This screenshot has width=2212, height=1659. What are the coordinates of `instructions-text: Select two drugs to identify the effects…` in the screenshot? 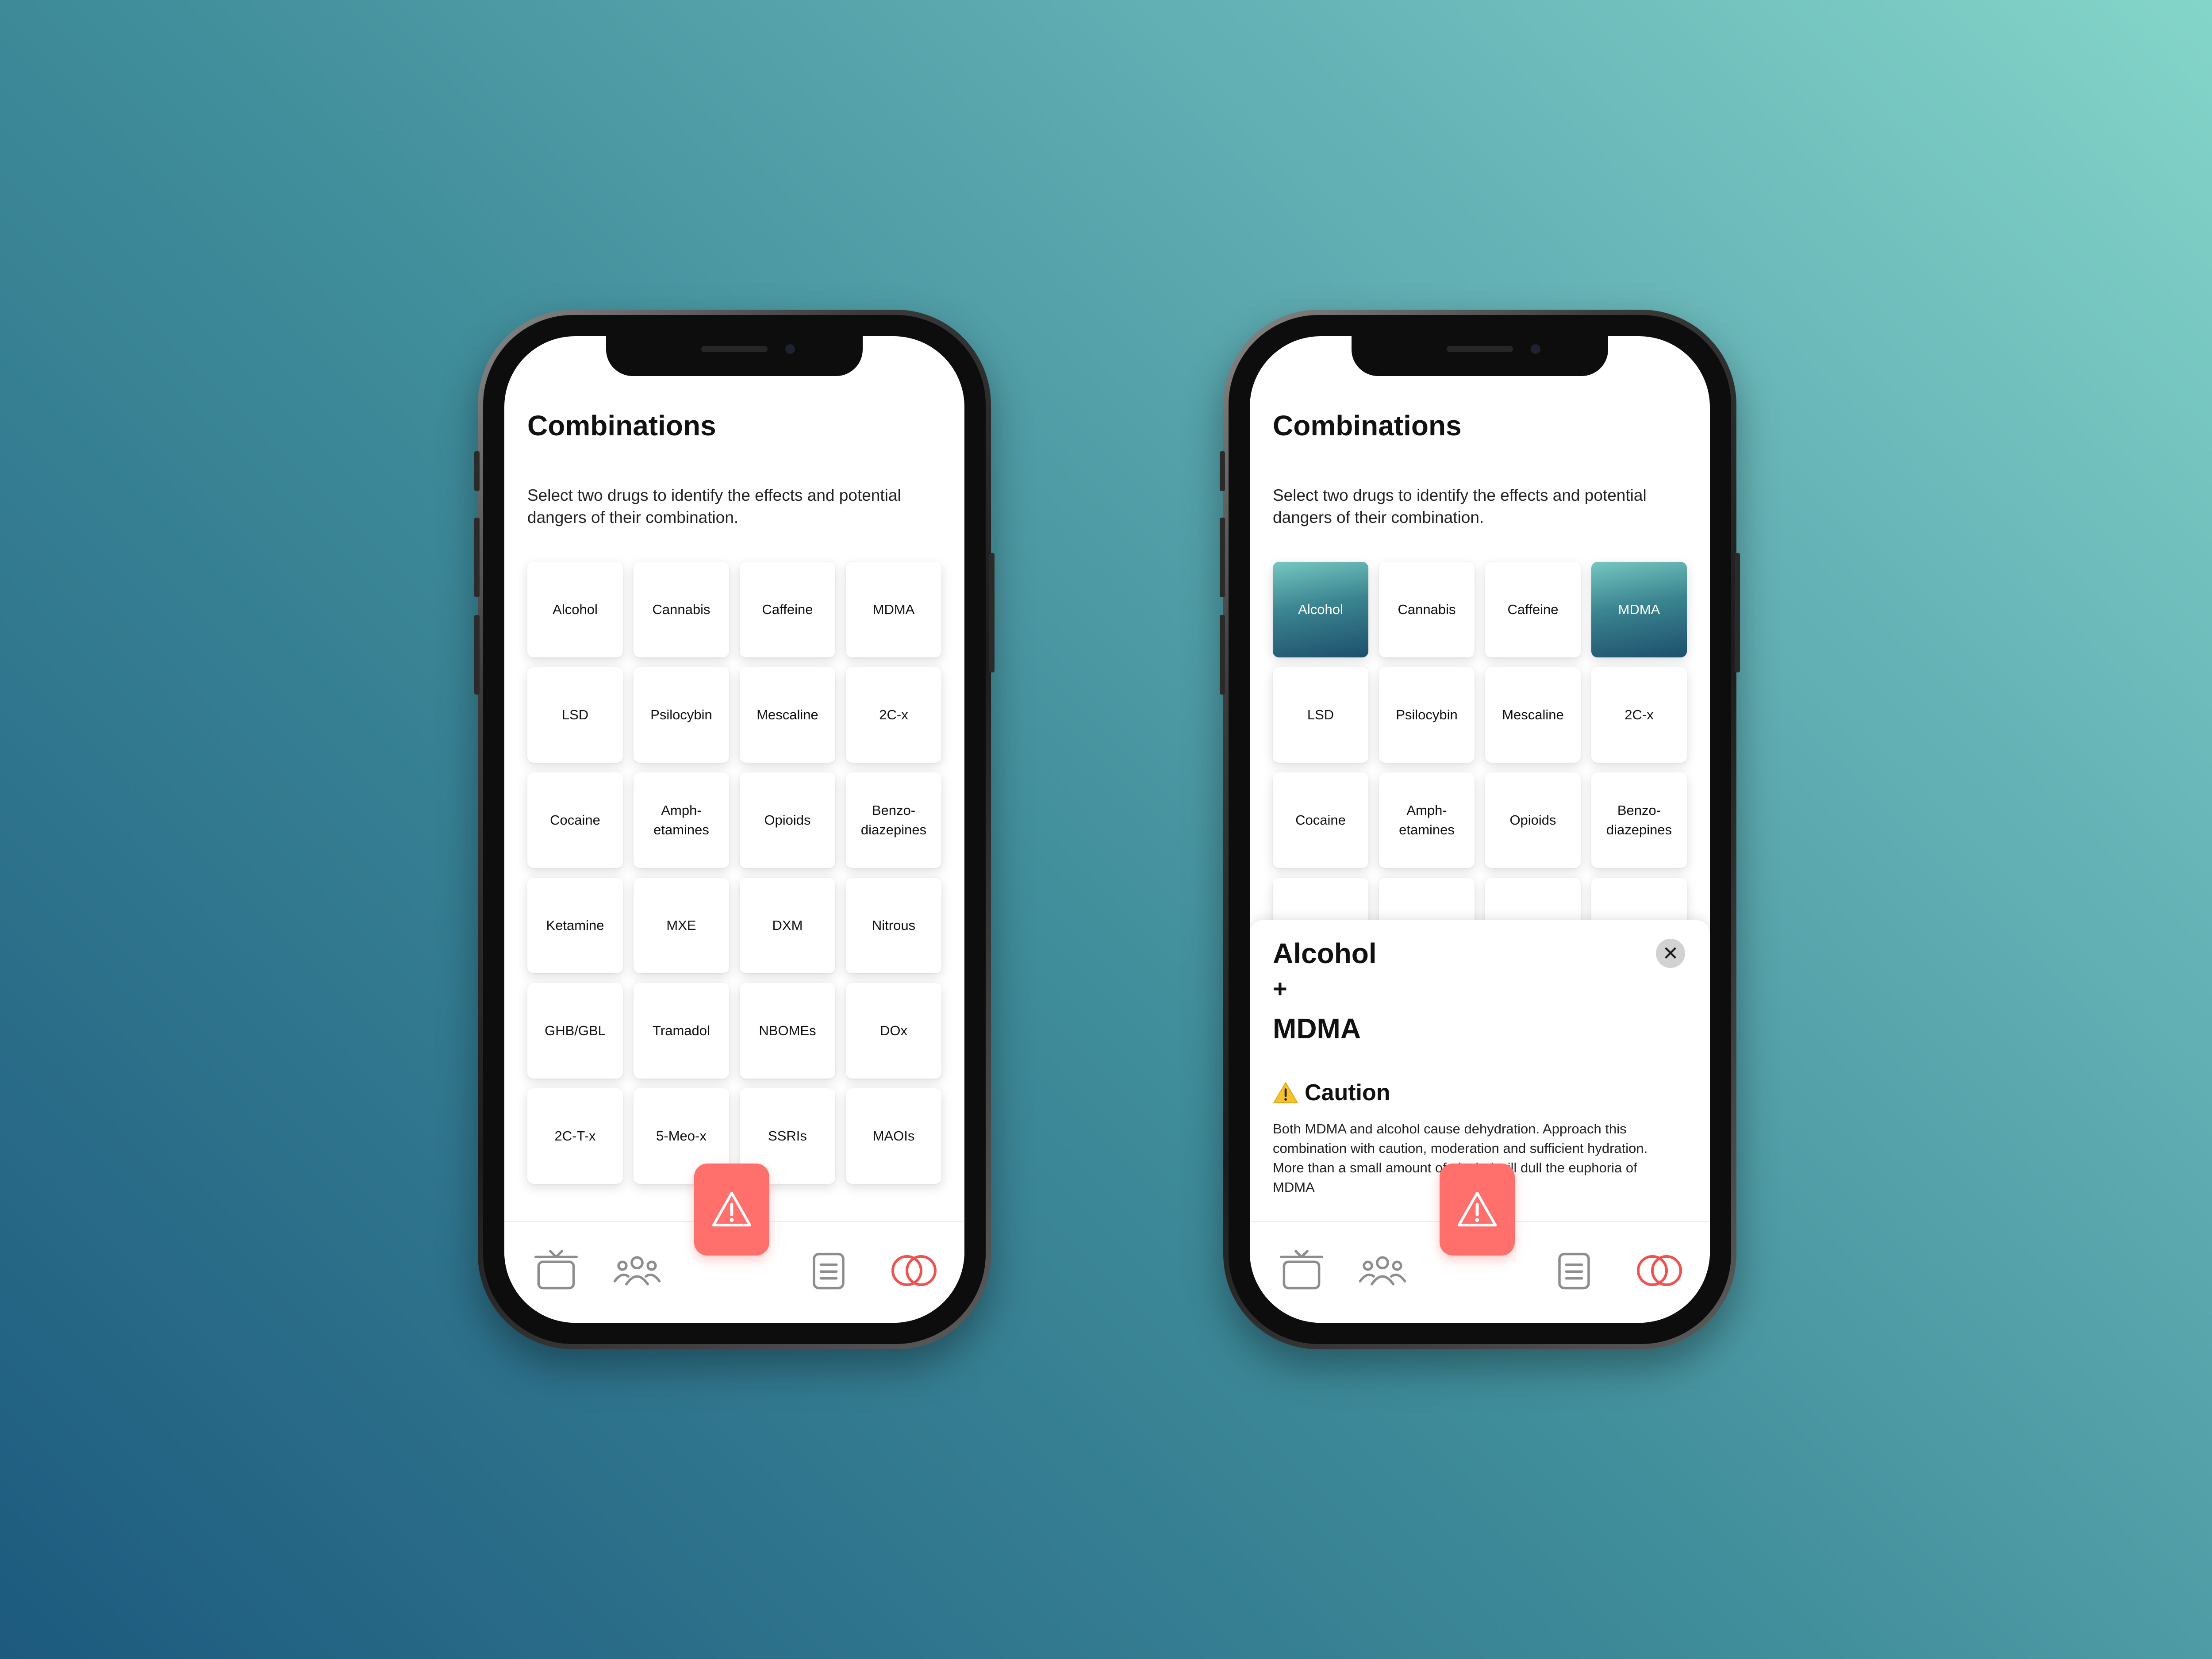 It's located at (714, 506).